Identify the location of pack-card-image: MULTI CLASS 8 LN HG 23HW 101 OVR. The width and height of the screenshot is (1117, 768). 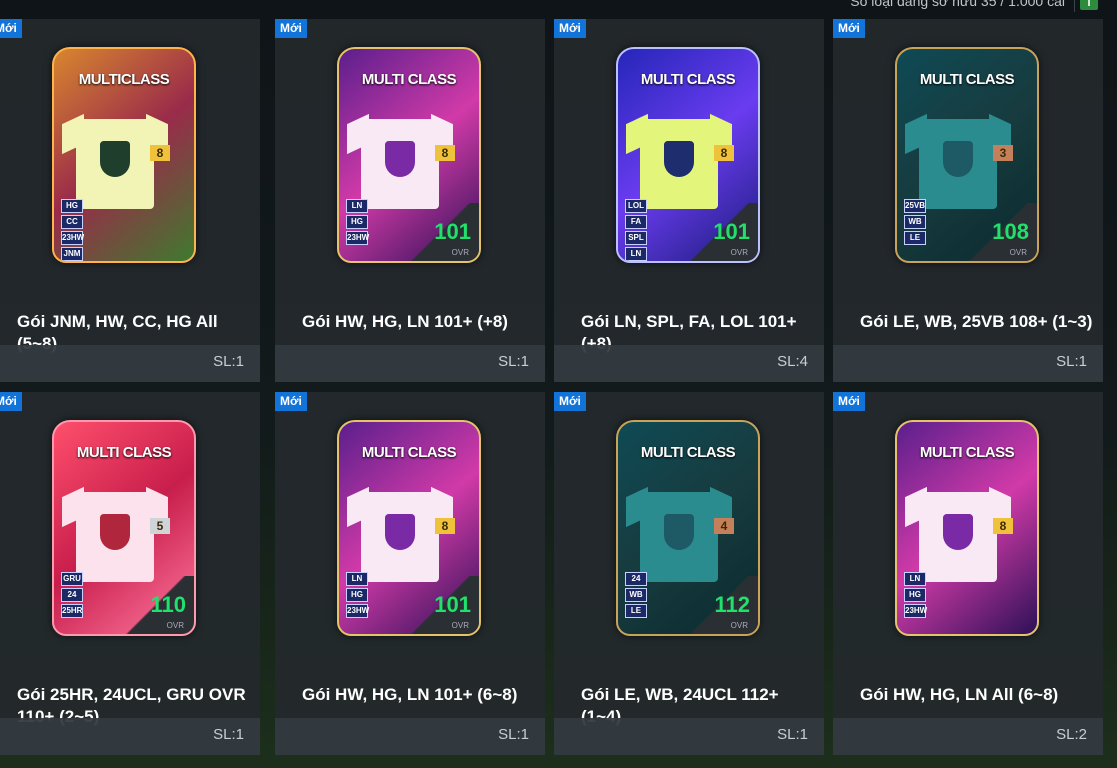
(409, 155).